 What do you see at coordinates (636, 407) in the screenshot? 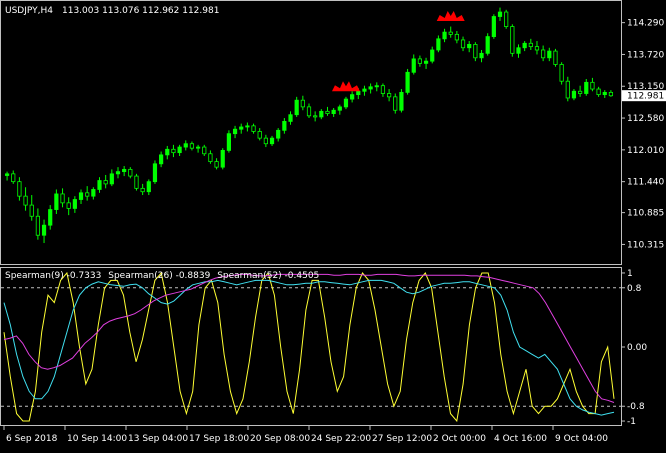
I see `indicator-tick-label: -0.8` at bounding box center [636, 407].